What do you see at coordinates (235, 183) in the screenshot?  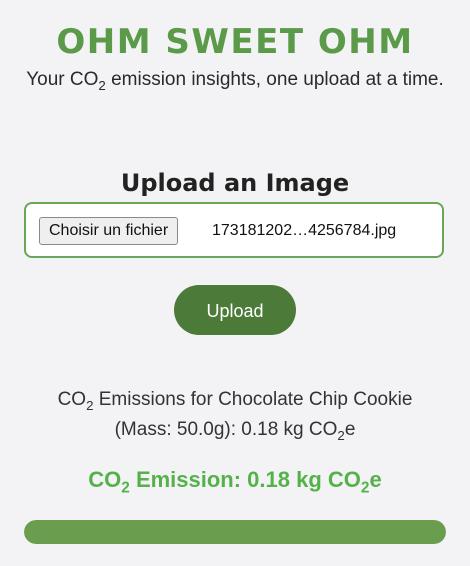 I see `upload-heading: Upload an Image` at bounding box center [235, 183].